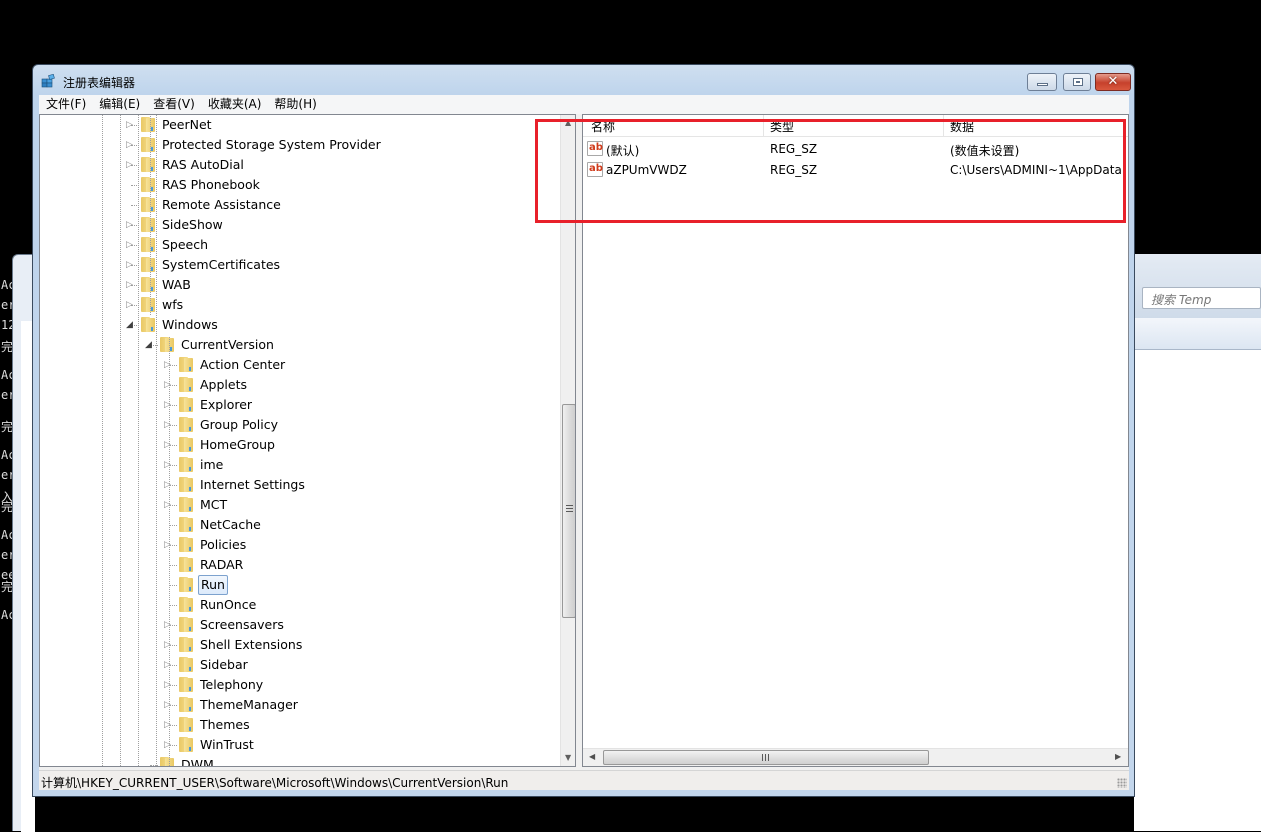 The width and height of the screenshot is (1261, 832). Describe the element at coordinates (300, 605) in the screenshot. I see `tree-item: RunOnce` at that location.